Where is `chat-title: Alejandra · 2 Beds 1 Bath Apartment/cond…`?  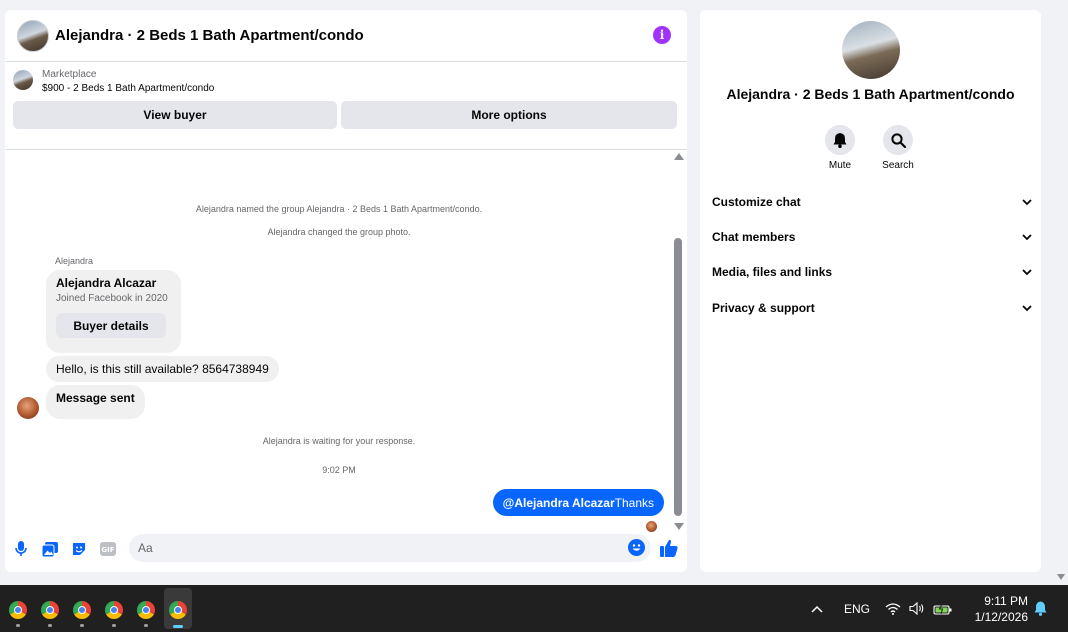
chat-title: Alejandra · 2 Beds 1 Bath Apartment/cond… is located at coordinates (209, 35).